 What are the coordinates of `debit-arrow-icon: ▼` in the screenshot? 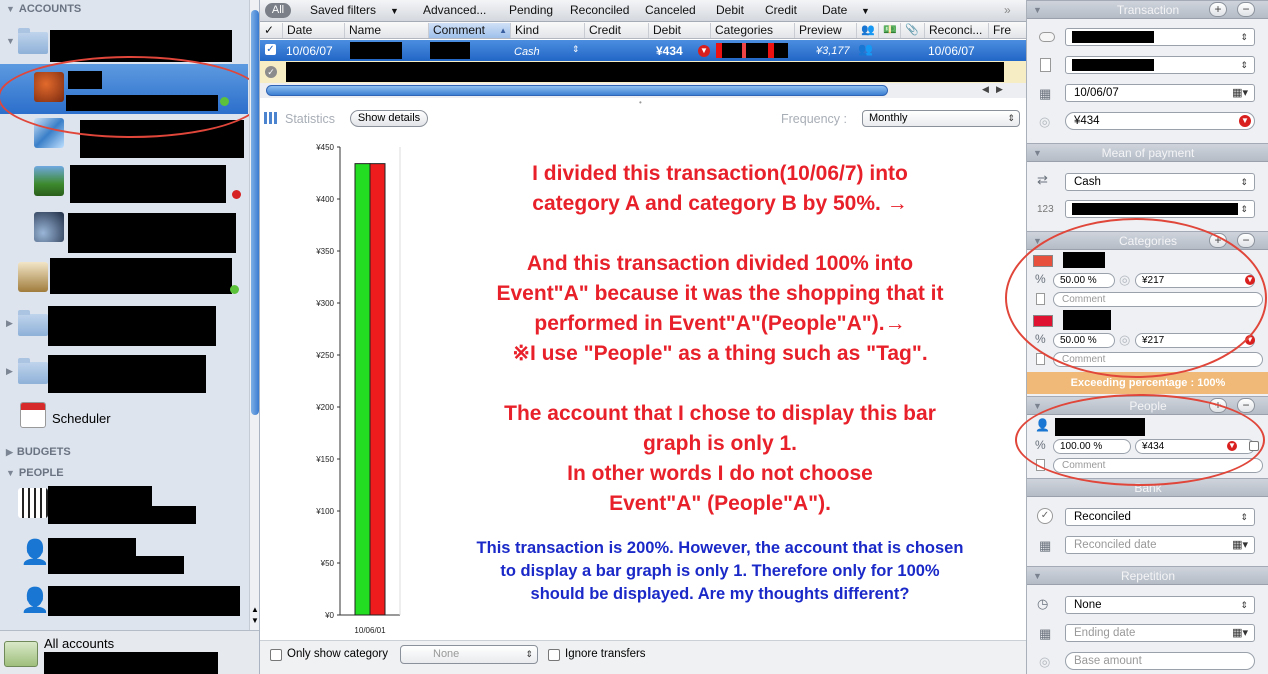 It's located at (1245, 121).